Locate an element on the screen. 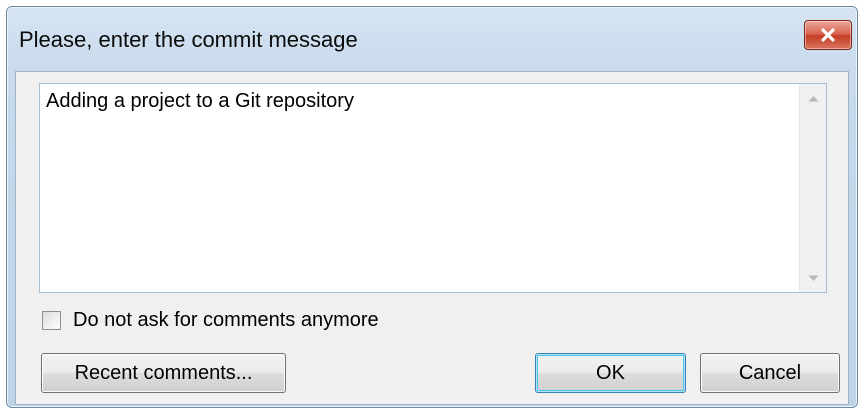 The width and height of the screenshot is (862, 412). scroll-down-arrow-icon is located at coordinates (813, 278).